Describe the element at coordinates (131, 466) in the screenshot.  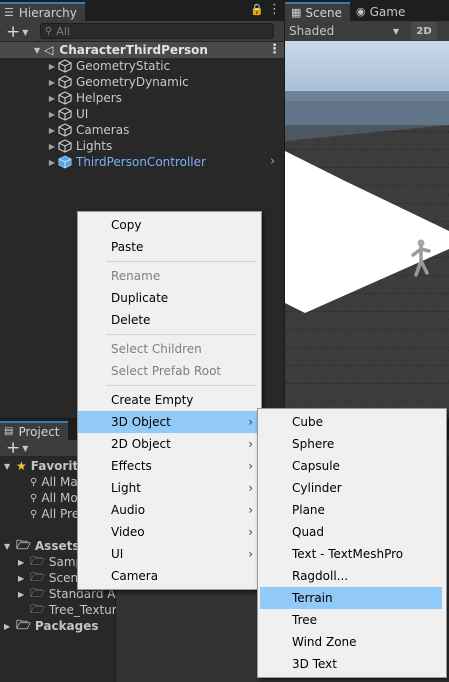
I see `menu-item-label: Effects` at that location.